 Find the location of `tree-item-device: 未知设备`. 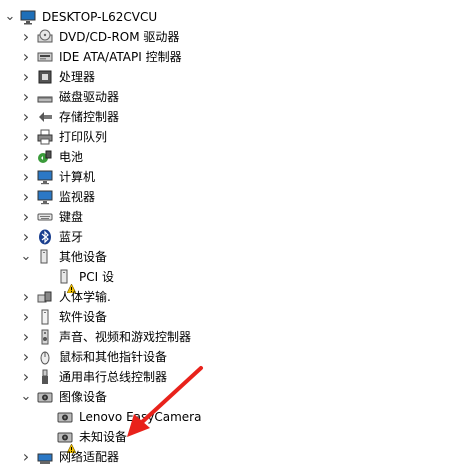

tree-item-device: 未知设备 is located at coordinates (234, 440).